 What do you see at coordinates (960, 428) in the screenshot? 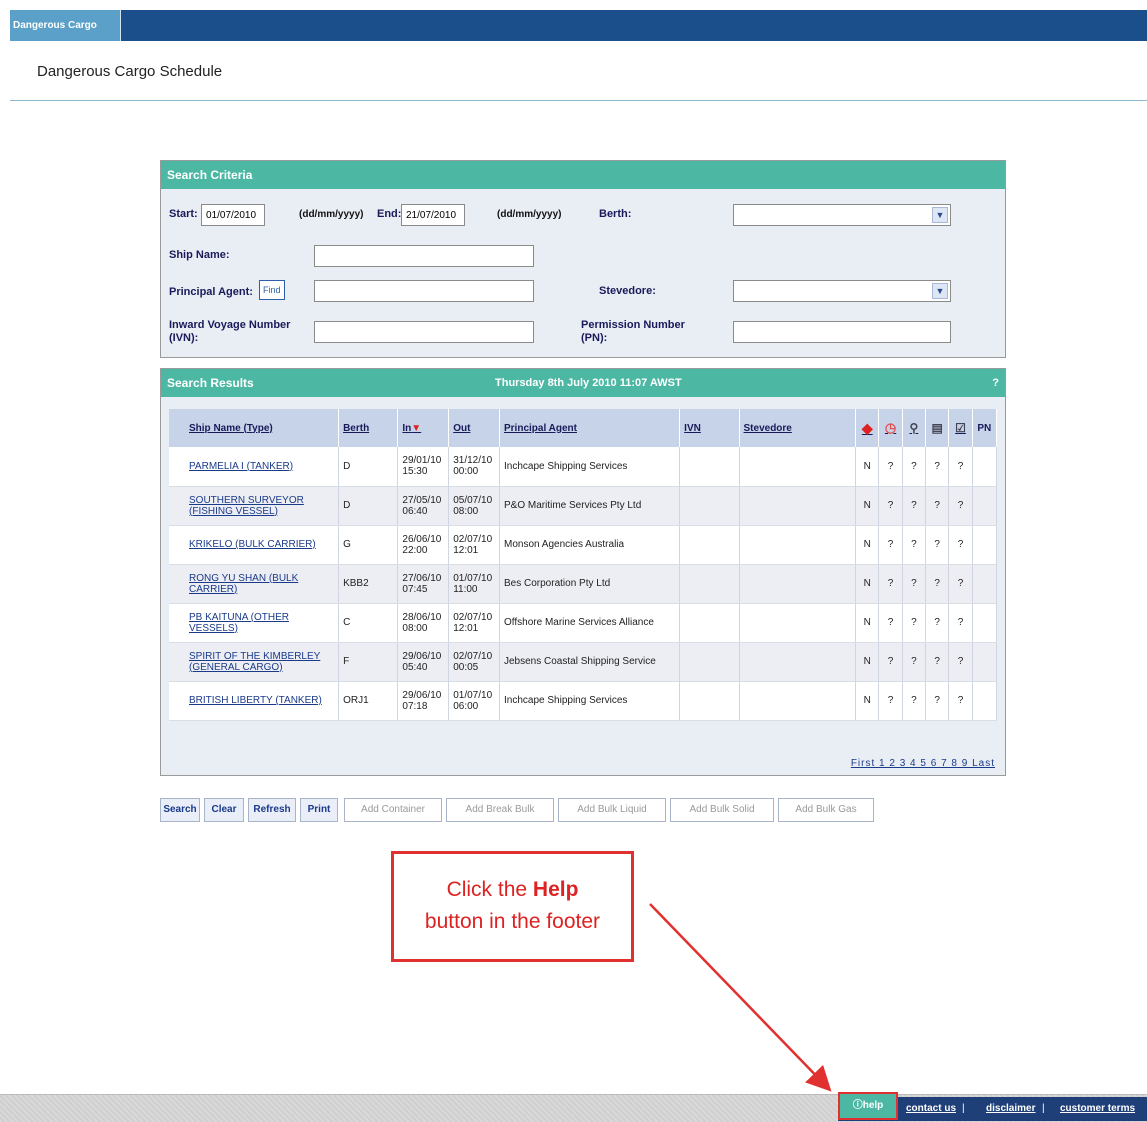
I see `col-check: ☑` at bounding box center [960, 428].